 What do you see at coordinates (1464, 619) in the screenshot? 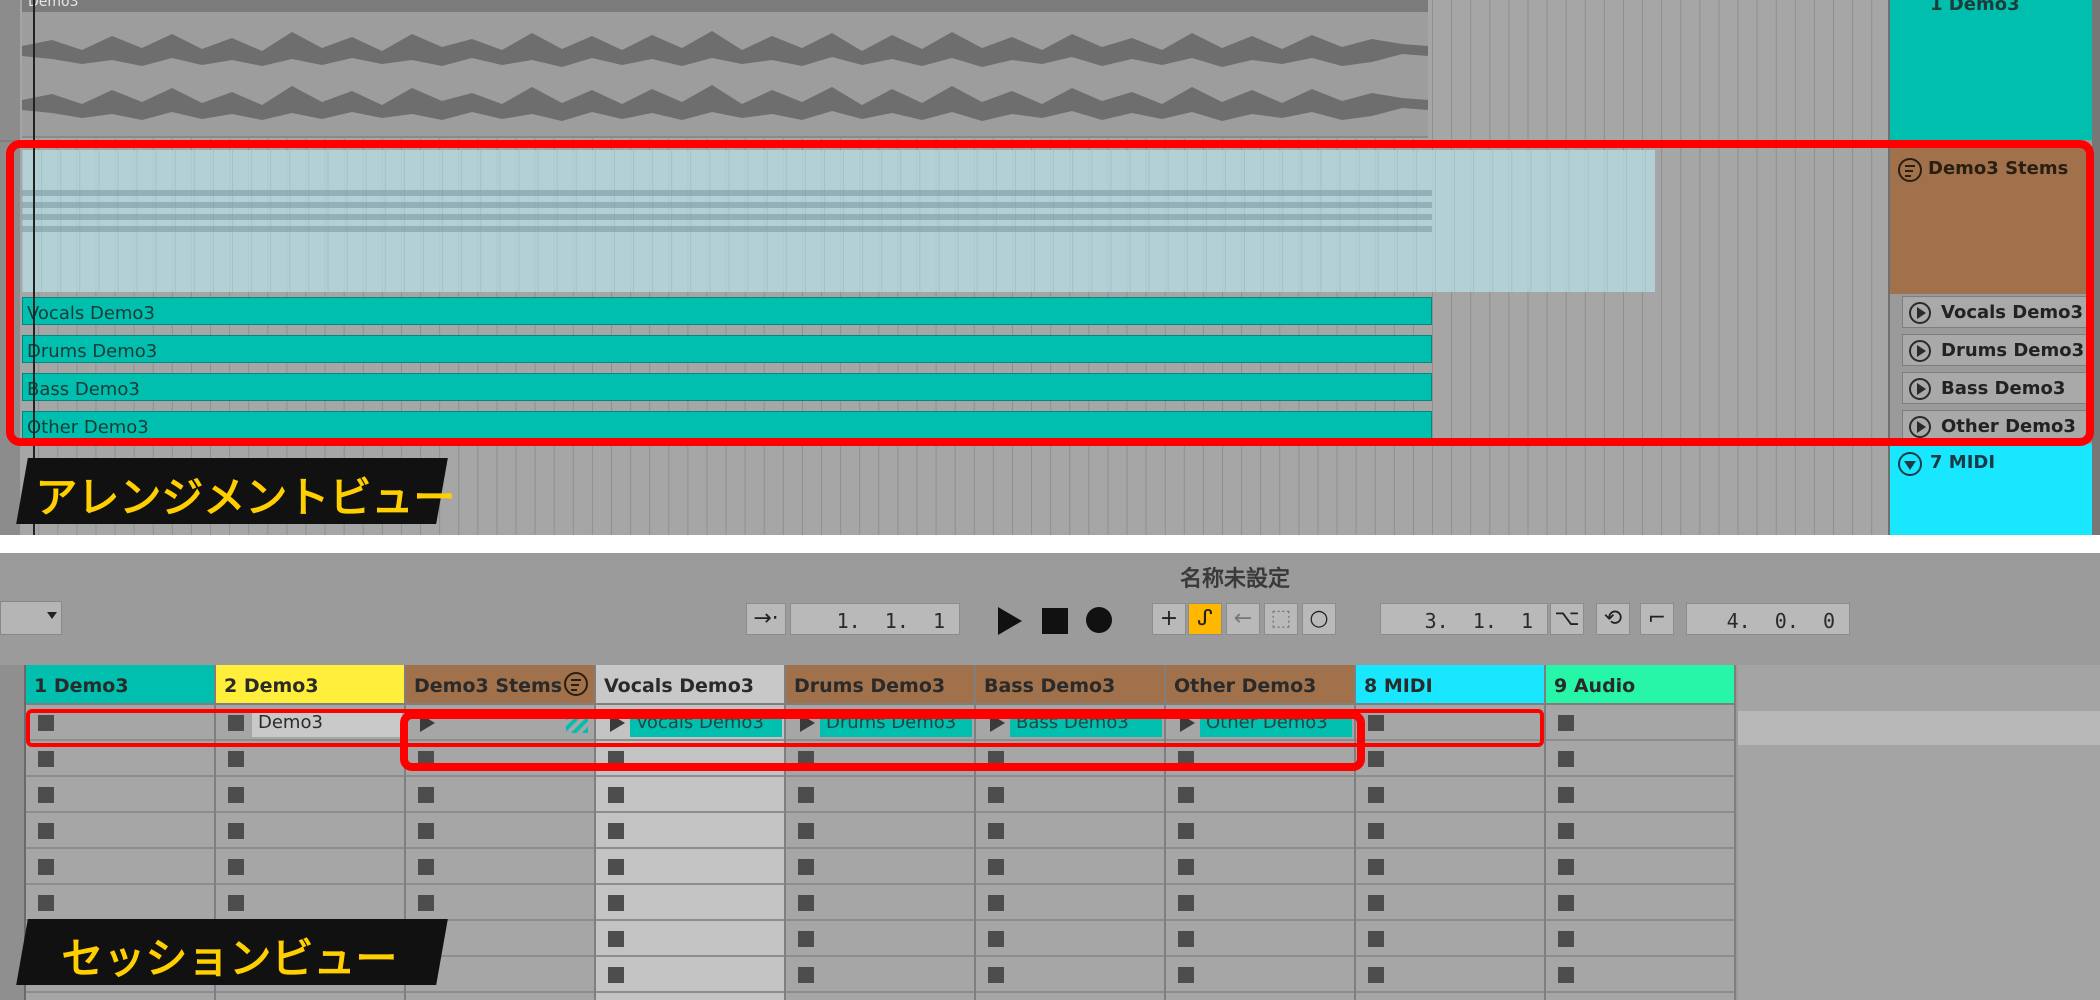
I see `loop-start-field: 3. 1. 1` at bounding box center [1464, 619].